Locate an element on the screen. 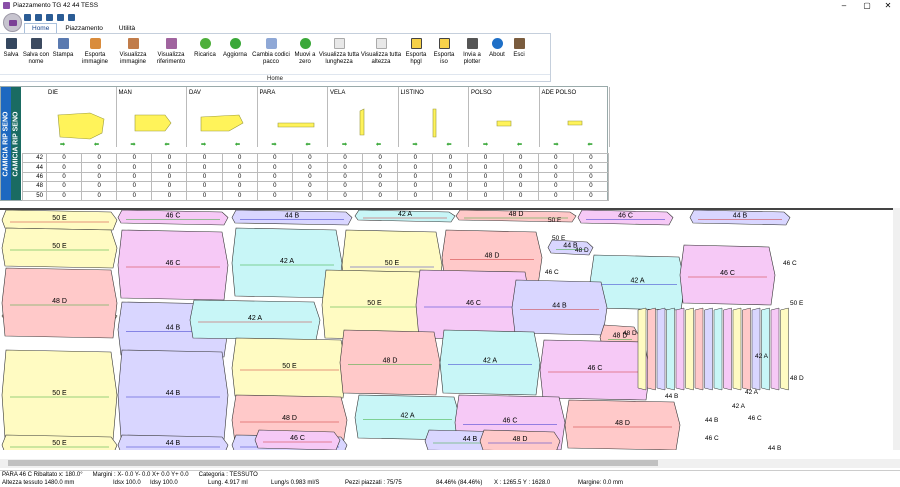  tab-utilita: Utilità is located at coordinates (127, 28).